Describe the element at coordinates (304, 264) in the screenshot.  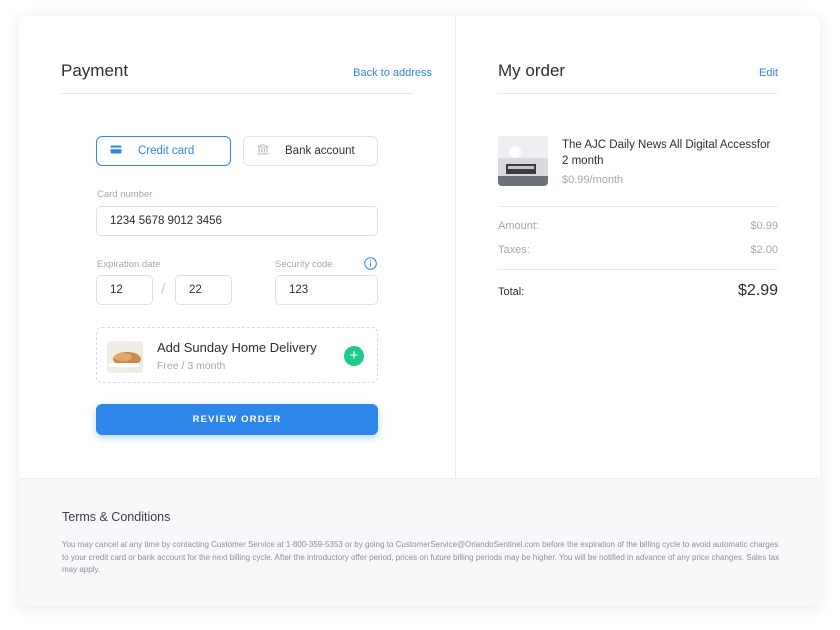
I see `security-code-label: Security code` at that location.